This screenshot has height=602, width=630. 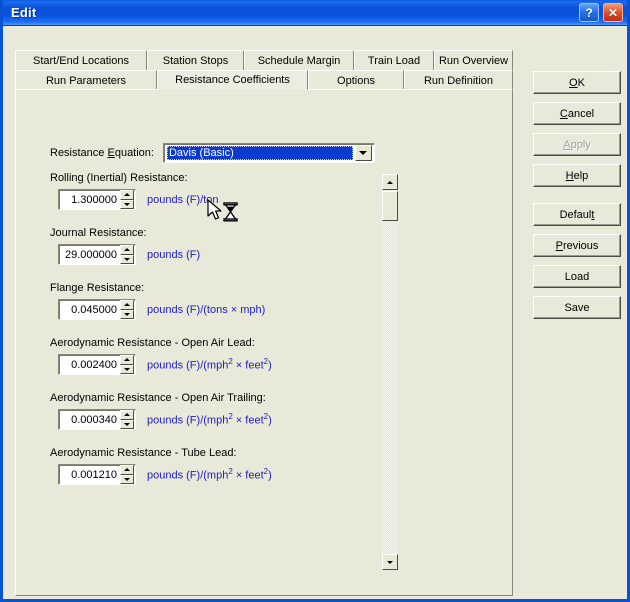 I want to click on field-row: 0.001210 pounds (F)/(mph2 × feet2), so click(x=161, y=474).